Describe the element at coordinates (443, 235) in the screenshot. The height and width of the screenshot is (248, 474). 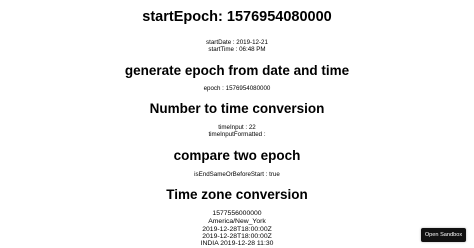
I see `open-sandbox-button: Open Sandbox` at that location.